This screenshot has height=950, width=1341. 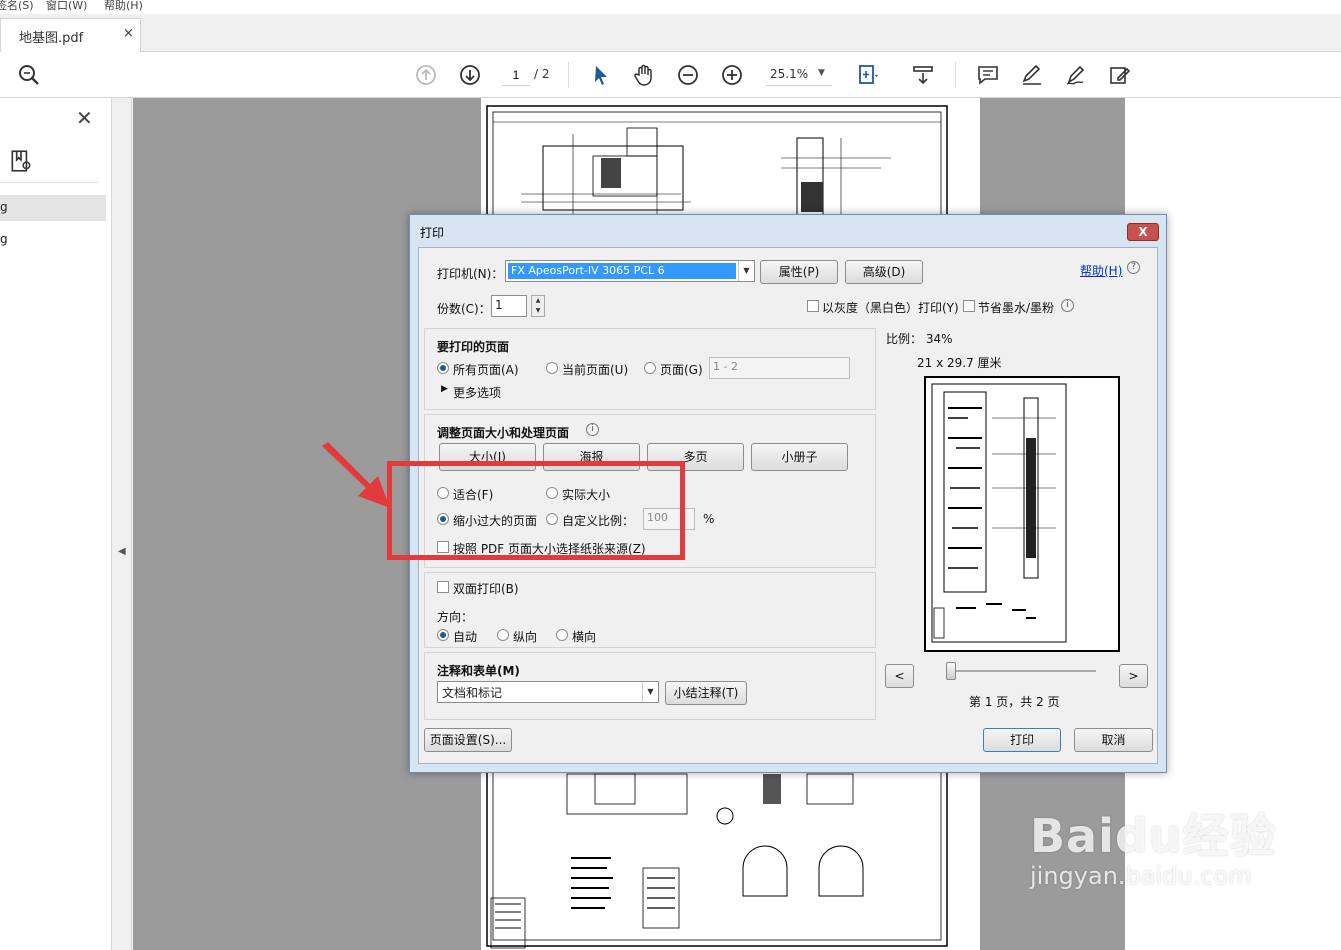 What do you see at coordinates (999, 513) in the screenshot?
I see `preview-thumbnail` at bounding box center [999, 513].